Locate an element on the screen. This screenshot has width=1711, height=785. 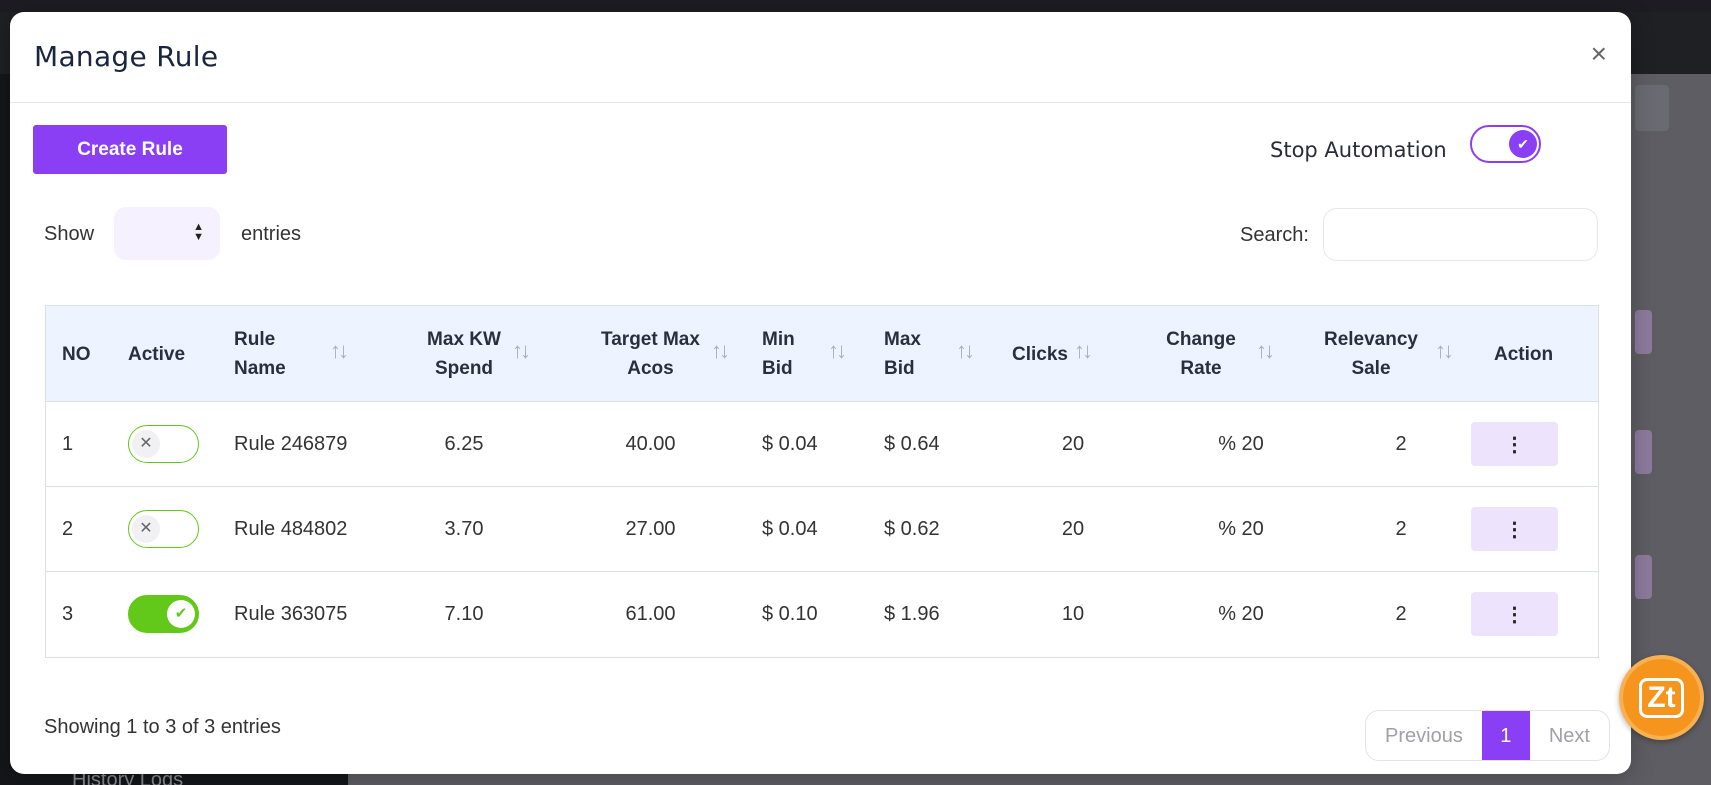
zt-chat-button: Zt is located at coordinates (1661, 697).